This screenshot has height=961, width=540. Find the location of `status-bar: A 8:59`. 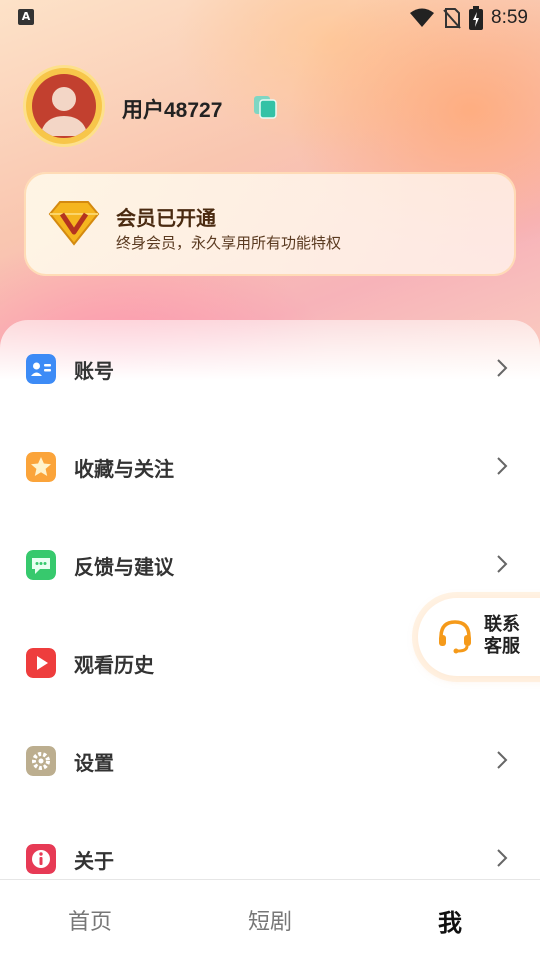

status-bar: A 8:59 is located at coordinates (270, 18).